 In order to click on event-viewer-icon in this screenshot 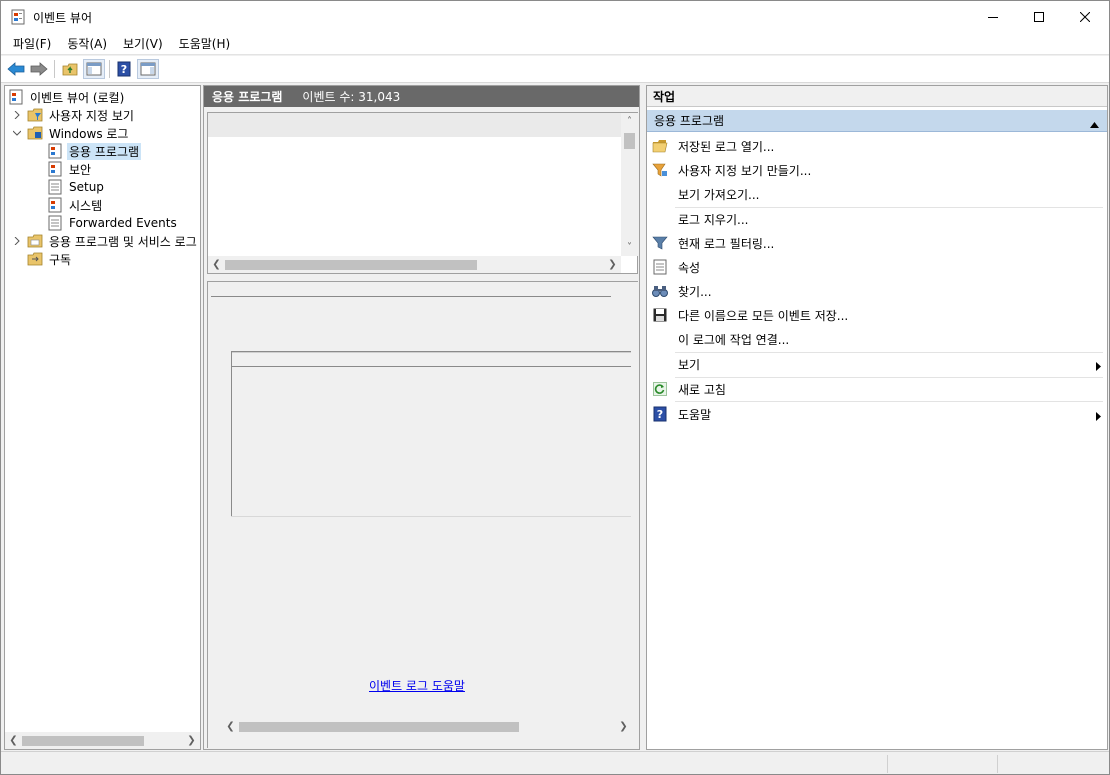, I will do `click(16, 97)`.